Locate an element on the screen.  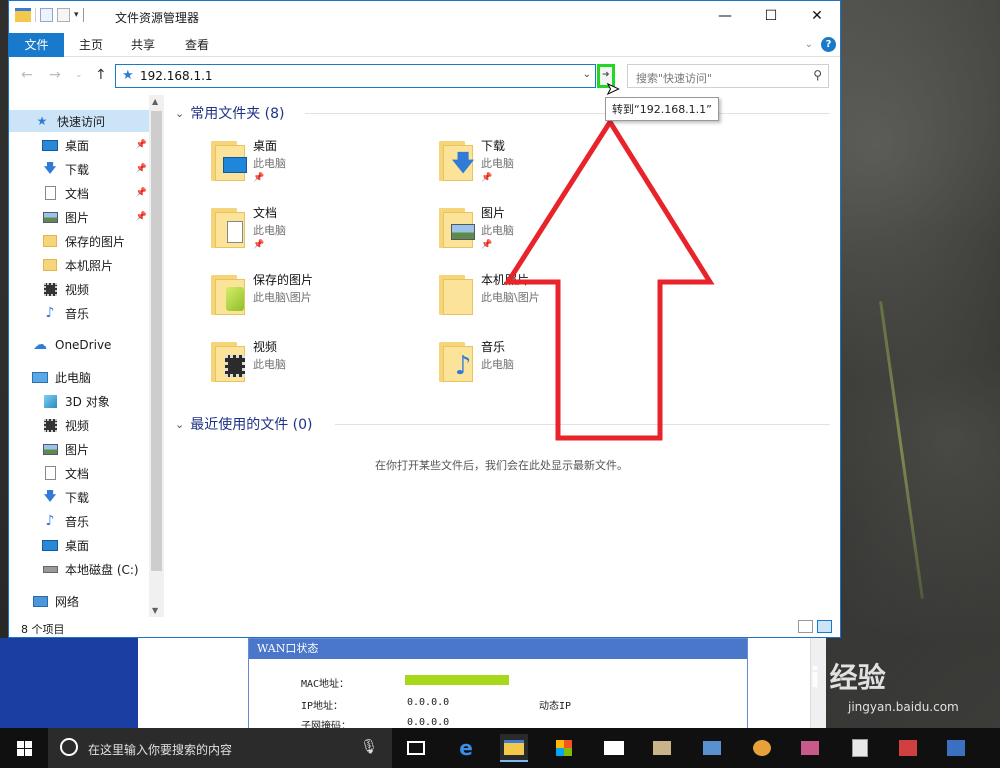
address-text: 192.168.1.1 is located at coordinates (176, 76).